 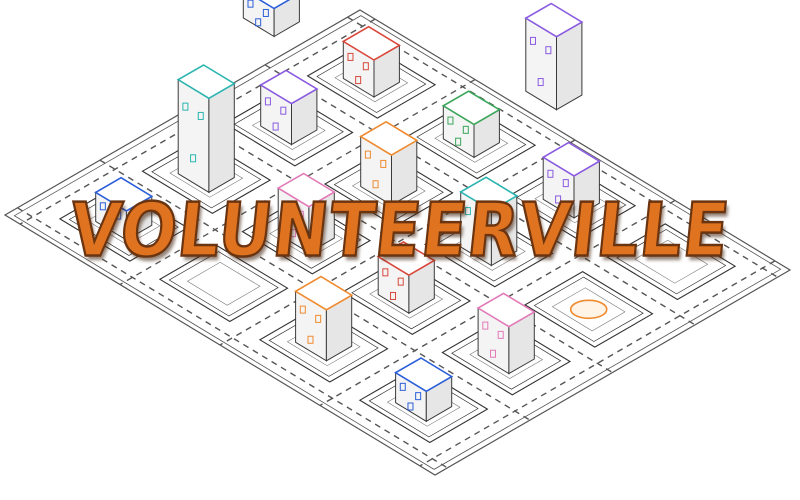 What do you see at coordinates (193, 136) in the screenshot?
I see `office-tower-building-left-wall` at bounding box center [193, 136].